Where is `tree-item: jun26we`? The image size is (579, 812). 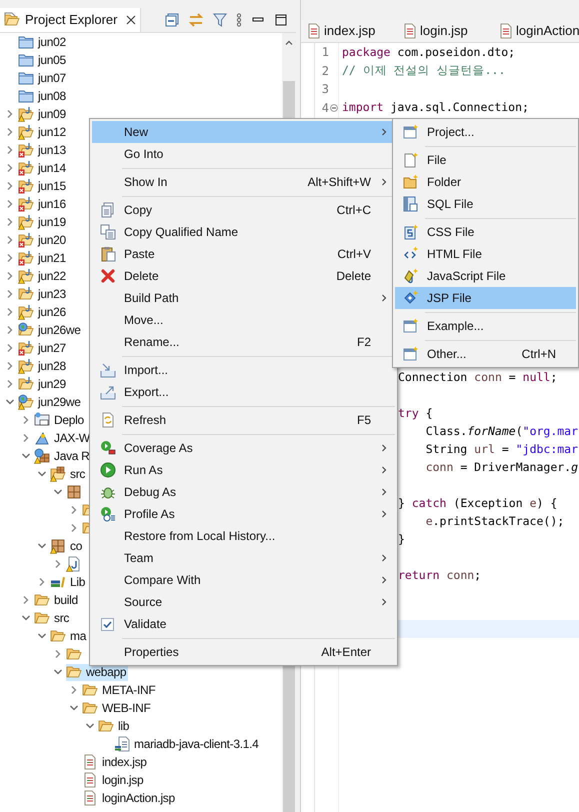 tree-item: jun26we is located at coordinates (50, 330).